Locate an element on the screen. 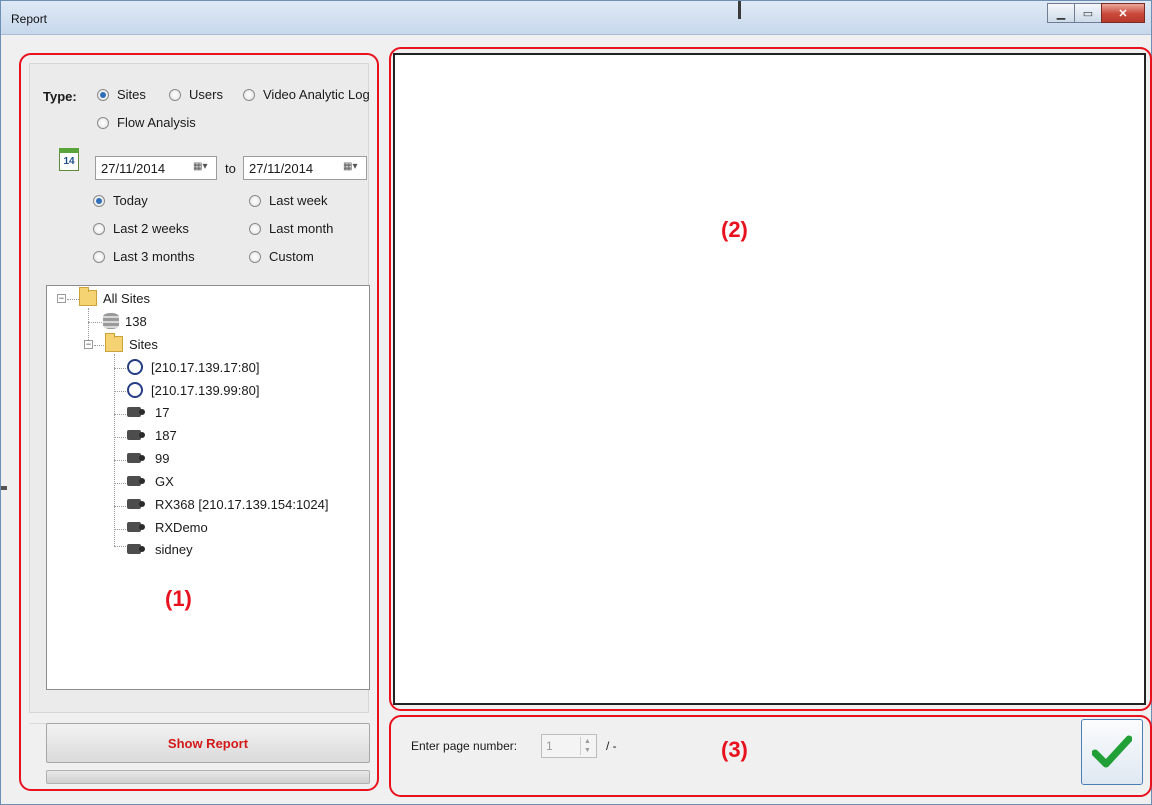 Image resolution: width=1152 pixels, height=805 pixels. preset-last-week: Last week is located at coordinates (288, 200).